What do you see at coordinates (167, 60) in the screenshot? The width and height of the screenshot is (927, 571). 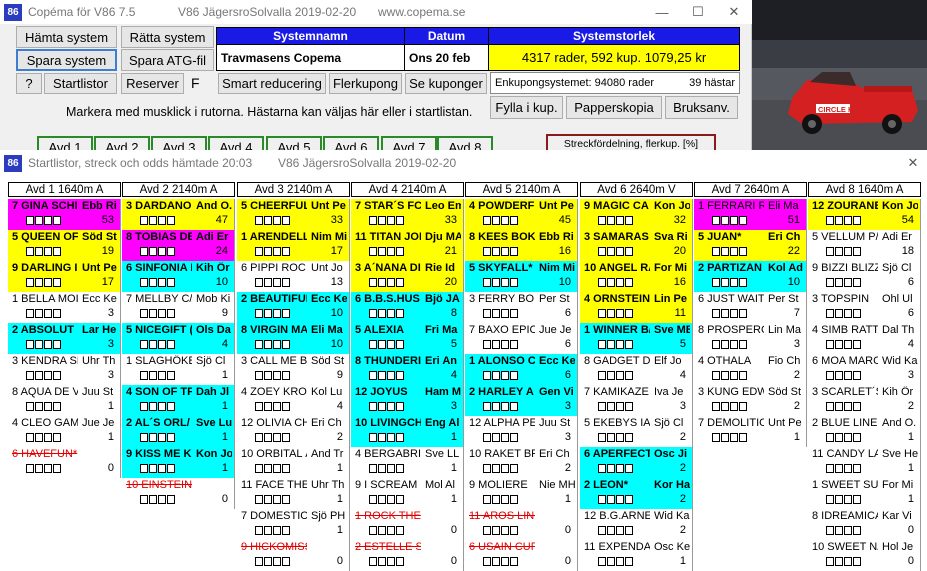 I see `spara-atg-fil-button: Spara ATG-fil` at bounding box center [167, 60].